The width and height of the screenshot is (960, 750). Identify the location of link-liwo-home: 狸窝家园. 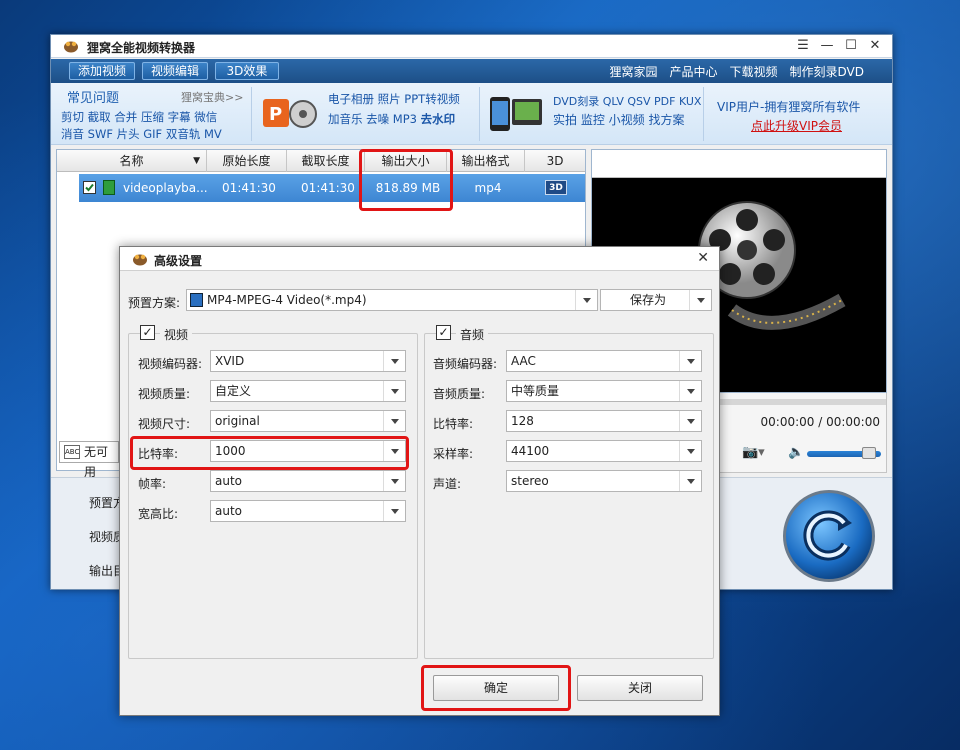
(633, 71).